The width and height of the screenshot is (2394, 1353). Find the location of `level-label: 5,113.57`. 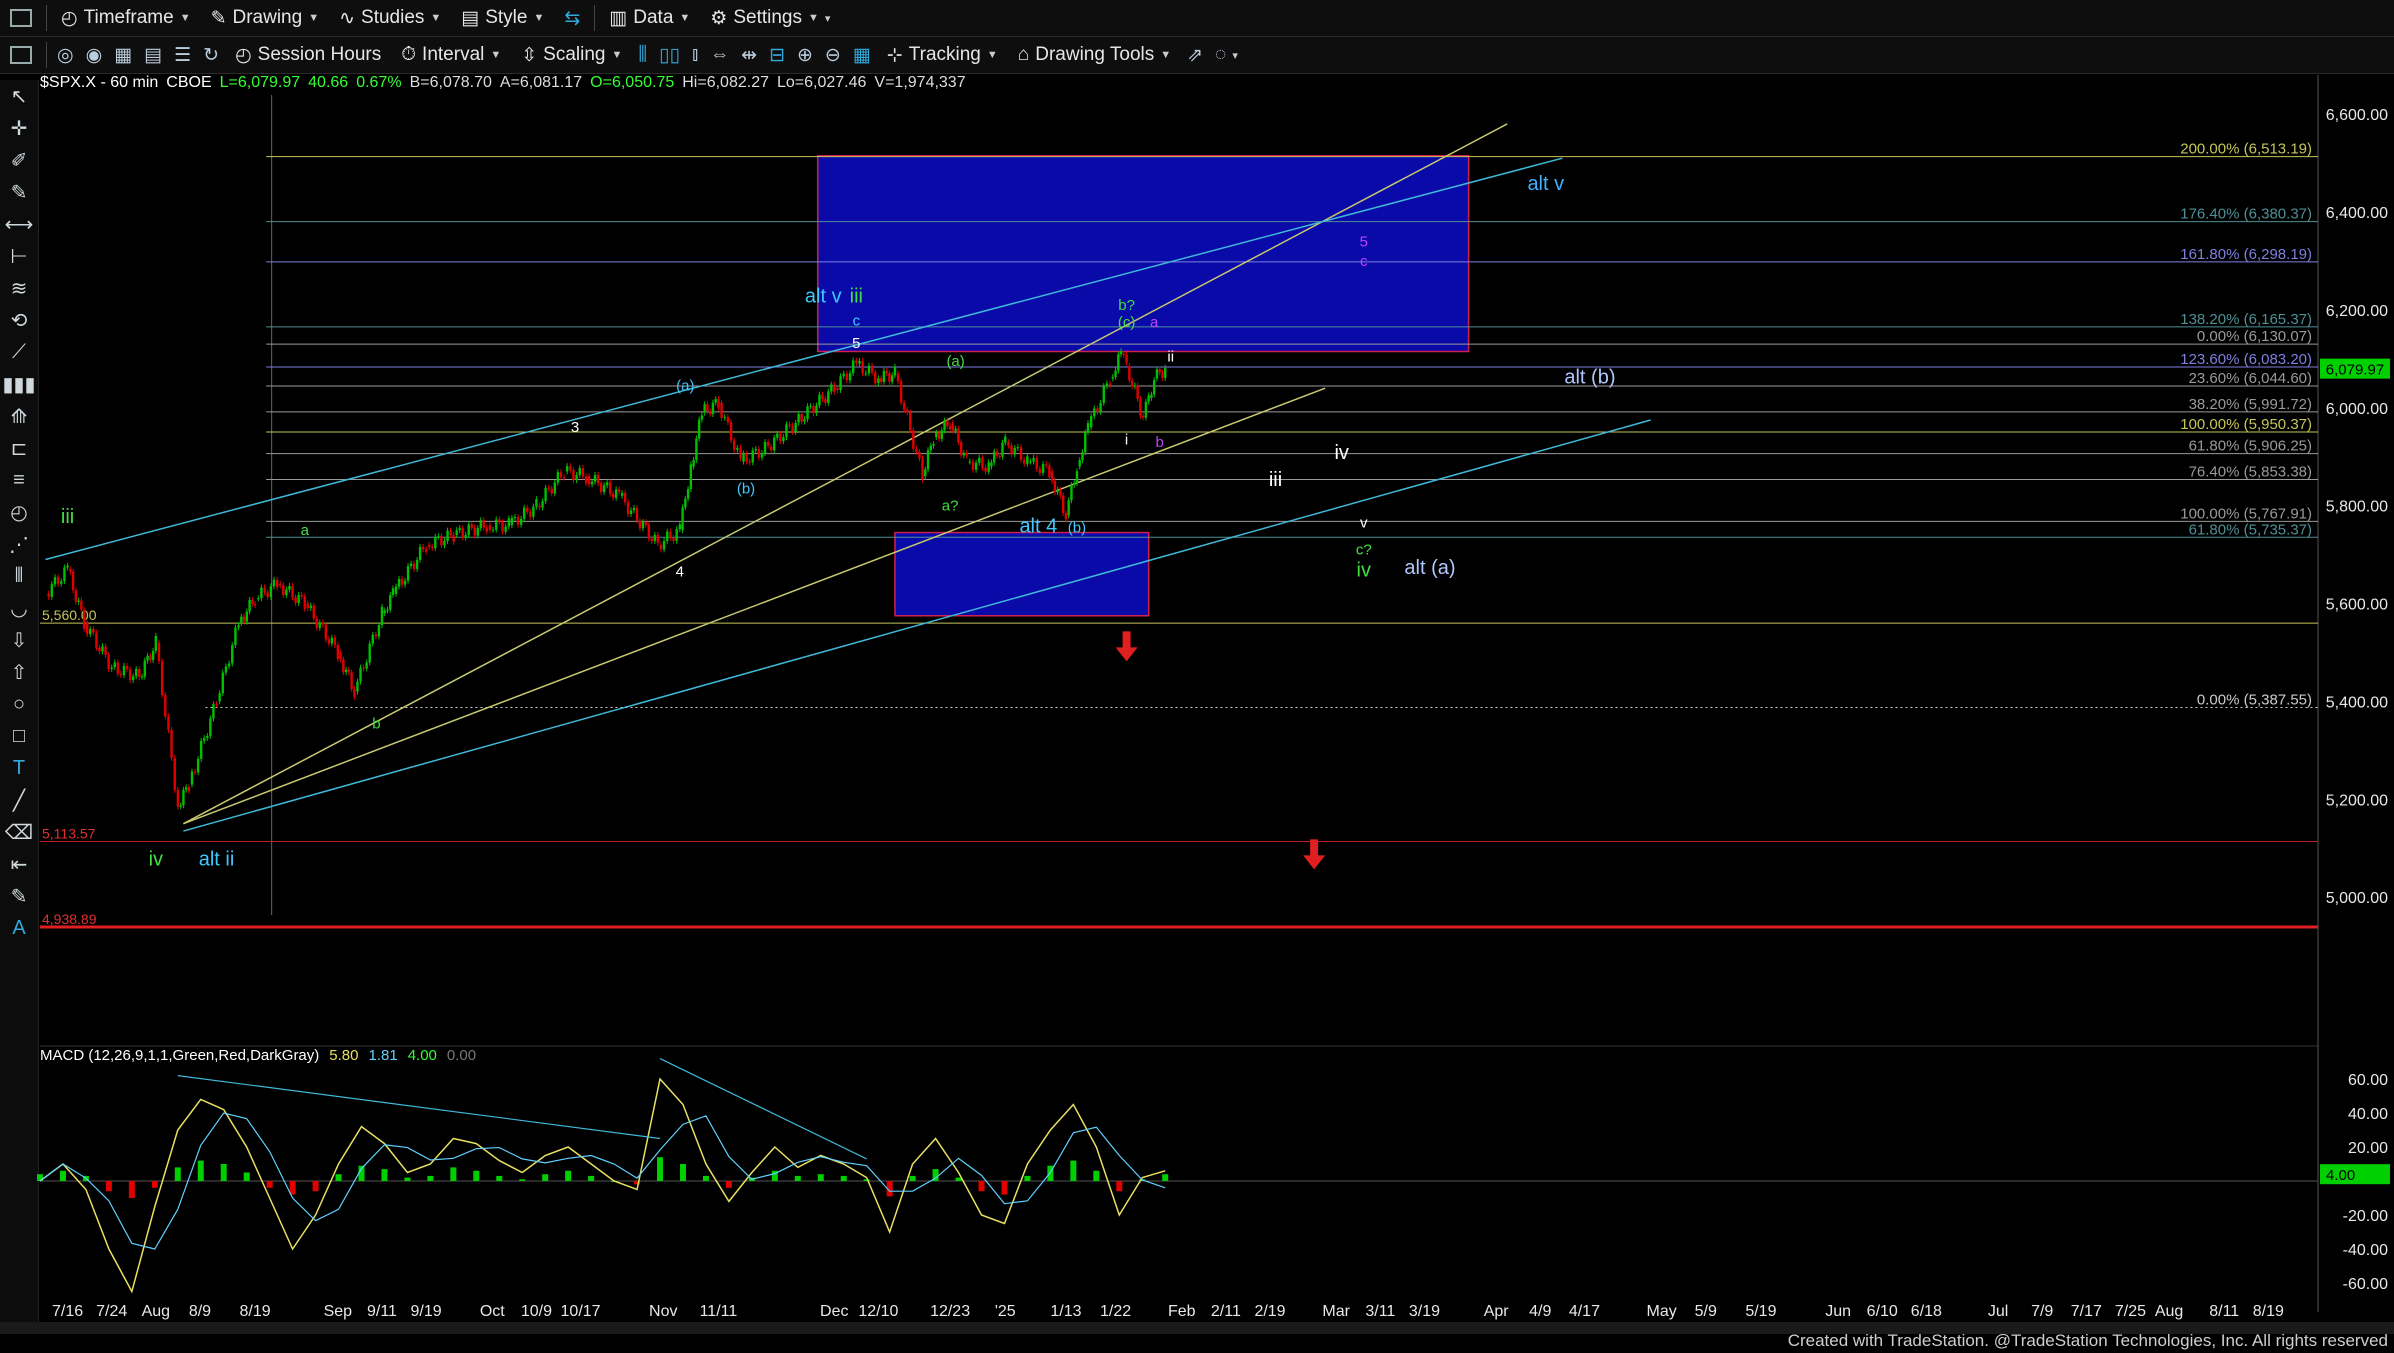

level-label: 5,113.57 is located at coordinates (69, 834).